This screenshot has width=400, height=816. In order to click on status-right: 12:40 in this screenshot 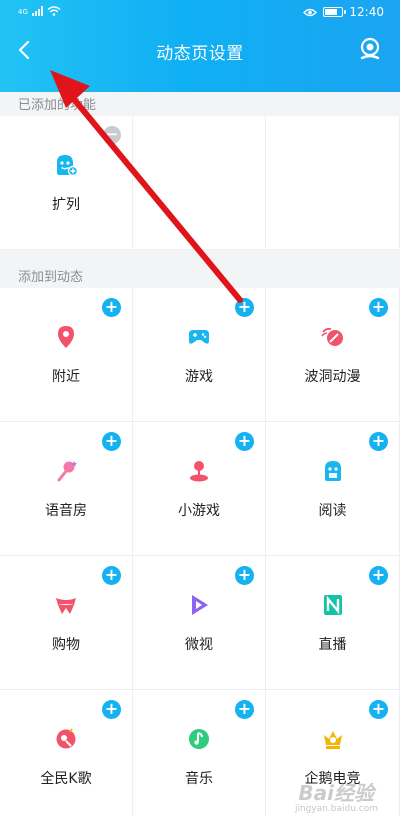, I will do `click(343, 12)`.